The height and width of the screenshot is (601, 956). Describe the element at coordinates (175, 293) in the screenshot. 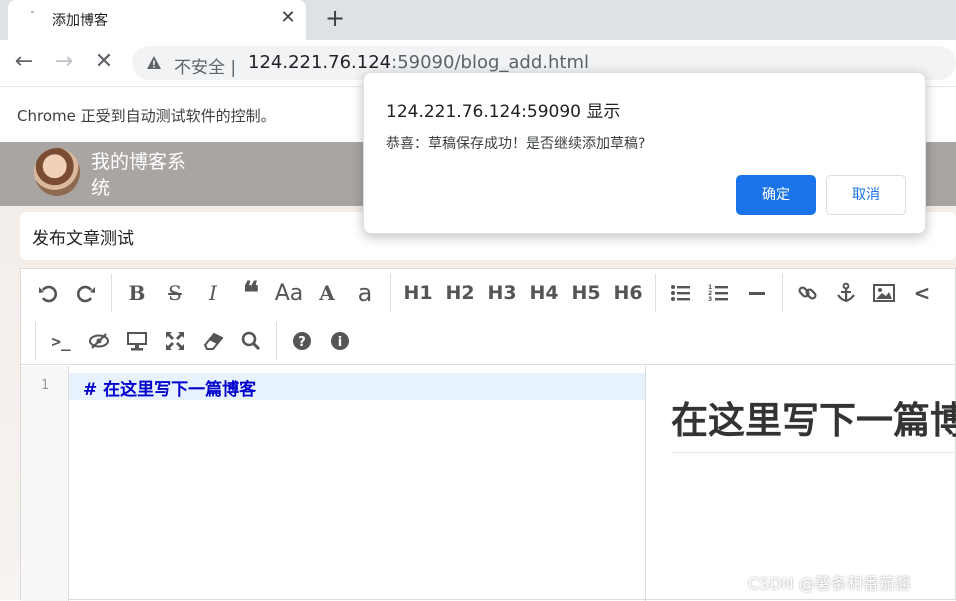

I see `strikethrough-icon: S` at that location.